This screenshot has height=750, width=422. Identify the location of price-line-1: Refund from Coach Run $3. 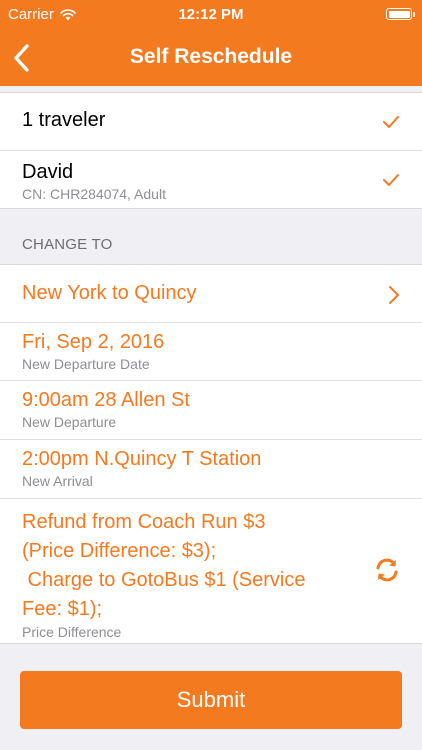
(144, 522).